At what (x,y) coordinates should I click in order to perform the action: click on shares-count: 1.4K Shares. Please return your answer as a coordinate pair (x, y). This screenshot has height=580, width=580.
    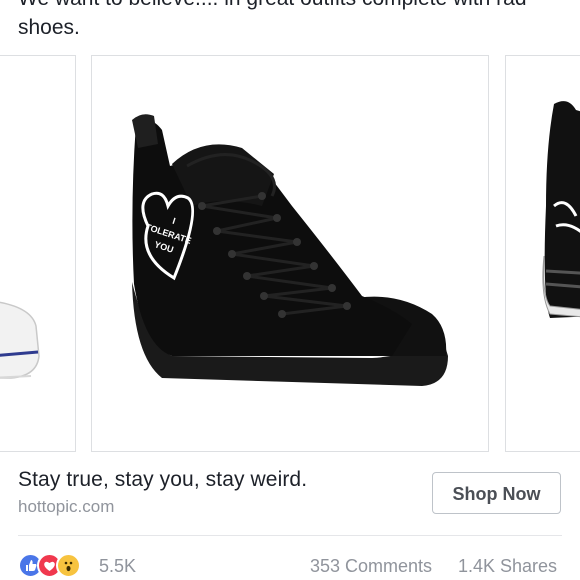
    Looking at the image, I should click on (507, 566).